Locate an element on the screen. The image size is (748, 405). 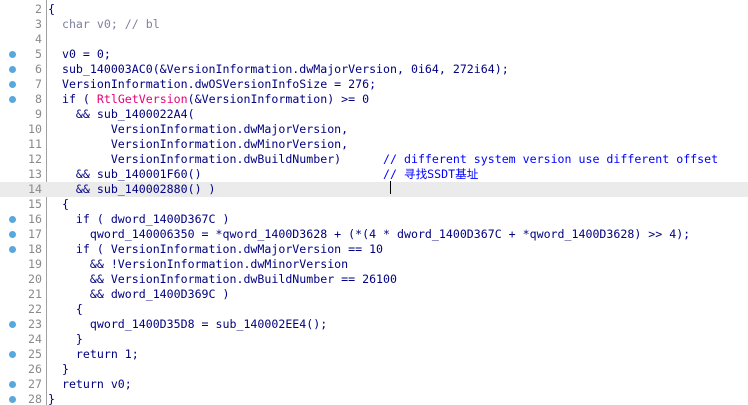
line-number: 15 is located at coordinates (35, 204).